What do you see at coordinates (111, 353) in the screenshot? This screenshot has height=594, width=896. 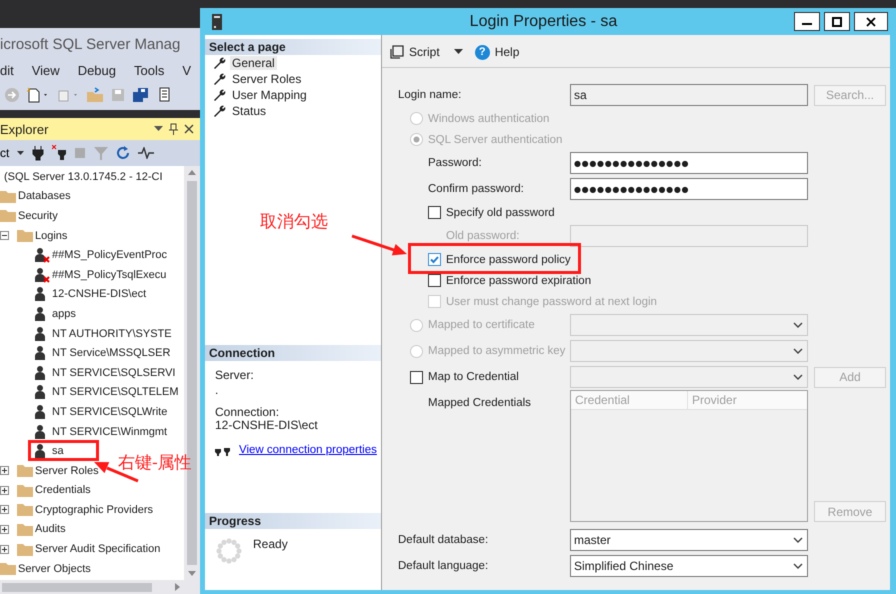 I see `tree-item: NT Service\MSSQLSER` at bounding box center [111, 353].